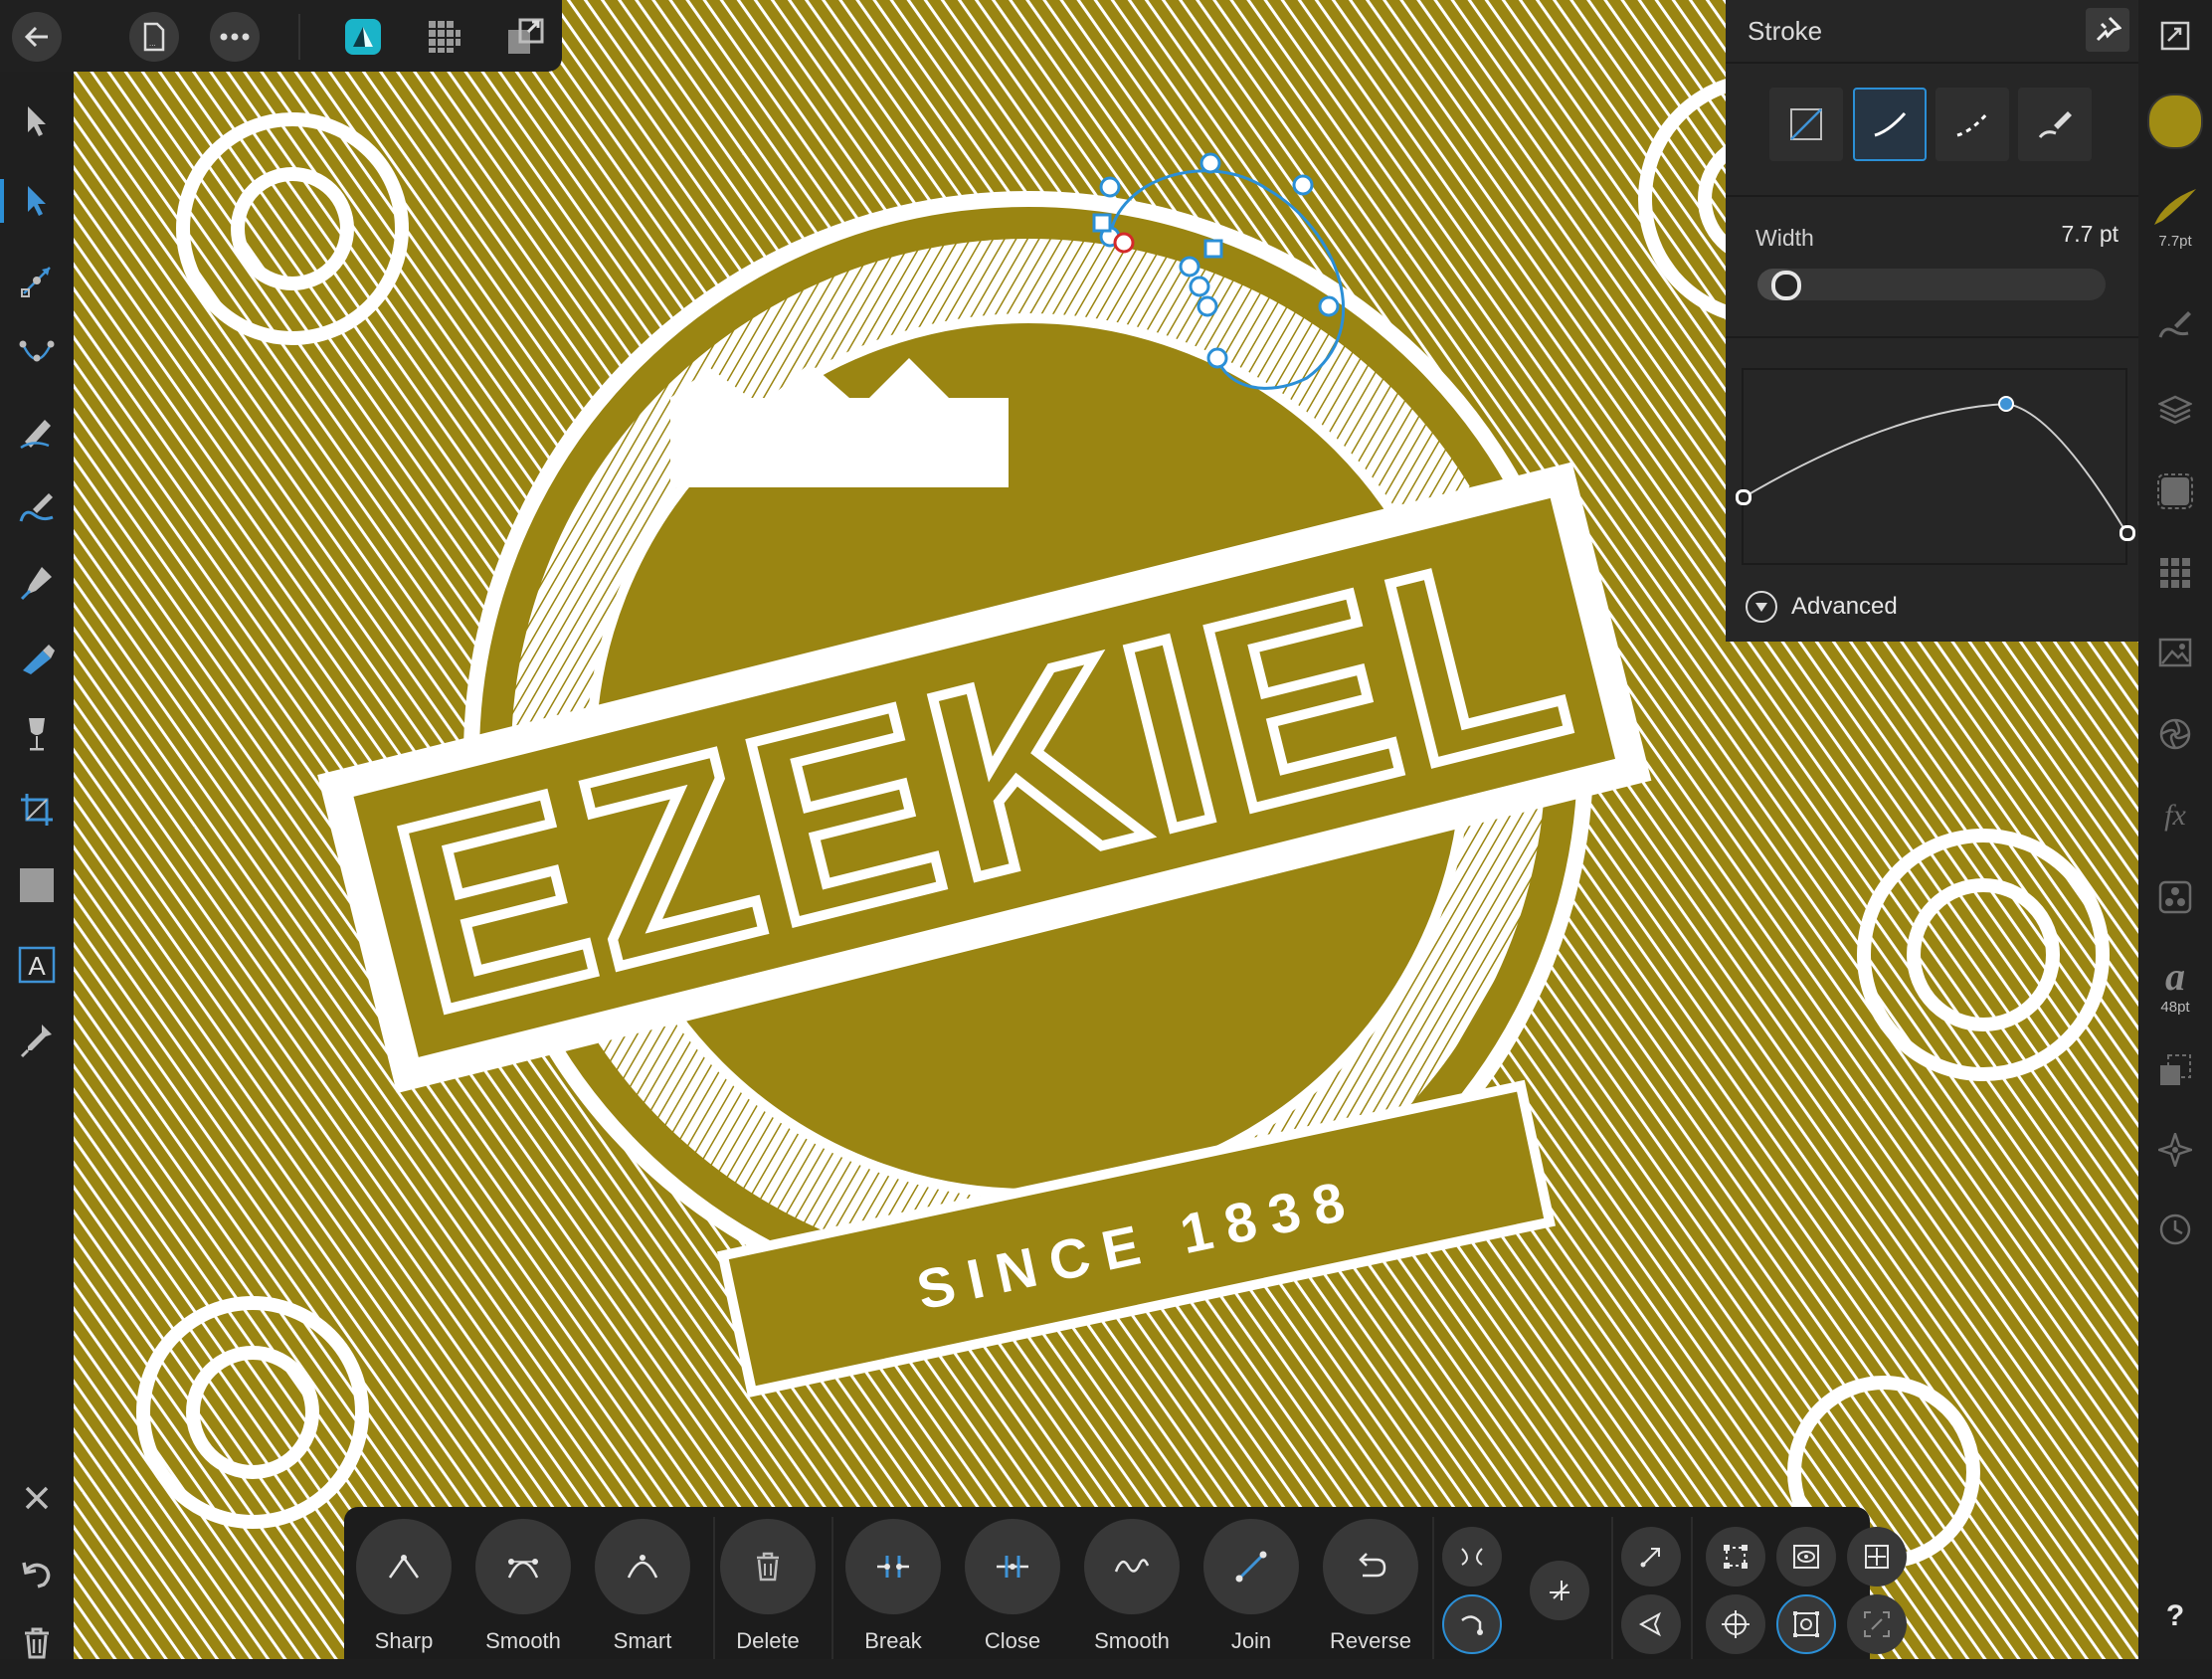 This screenshot has width=2212, height=1679. I want to click on trash-icon, so click(37, 1643).